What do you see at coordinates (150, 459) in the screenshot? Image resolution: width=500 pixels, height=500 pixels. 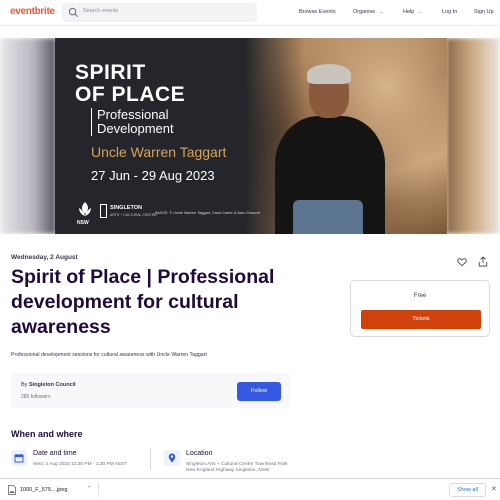 I see `divider` at bounding box center [150, 459].